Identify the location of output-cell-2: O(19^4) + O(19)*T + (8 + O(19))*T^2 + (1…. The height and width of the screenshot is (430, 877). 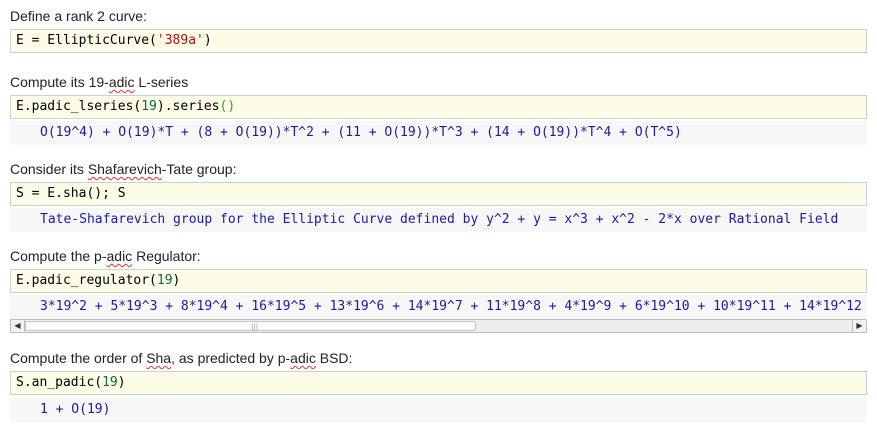
(438, 133).